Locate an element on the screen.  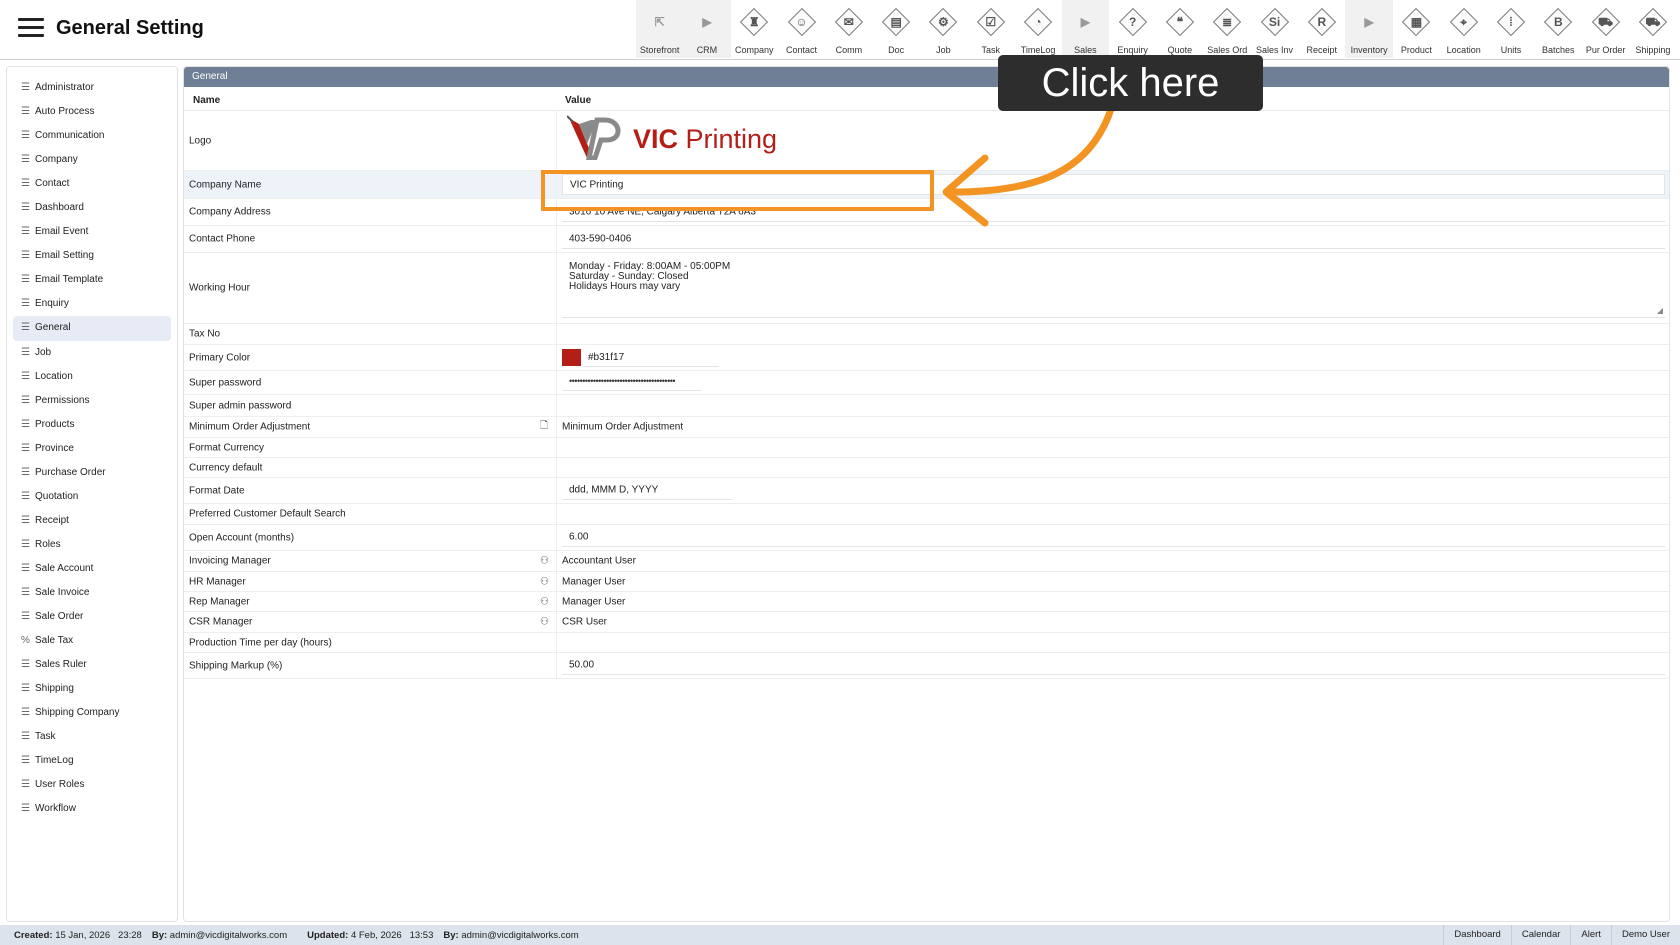
sidebar-item-quotation: ☰ Quotation is located at coordinates (92, 497).